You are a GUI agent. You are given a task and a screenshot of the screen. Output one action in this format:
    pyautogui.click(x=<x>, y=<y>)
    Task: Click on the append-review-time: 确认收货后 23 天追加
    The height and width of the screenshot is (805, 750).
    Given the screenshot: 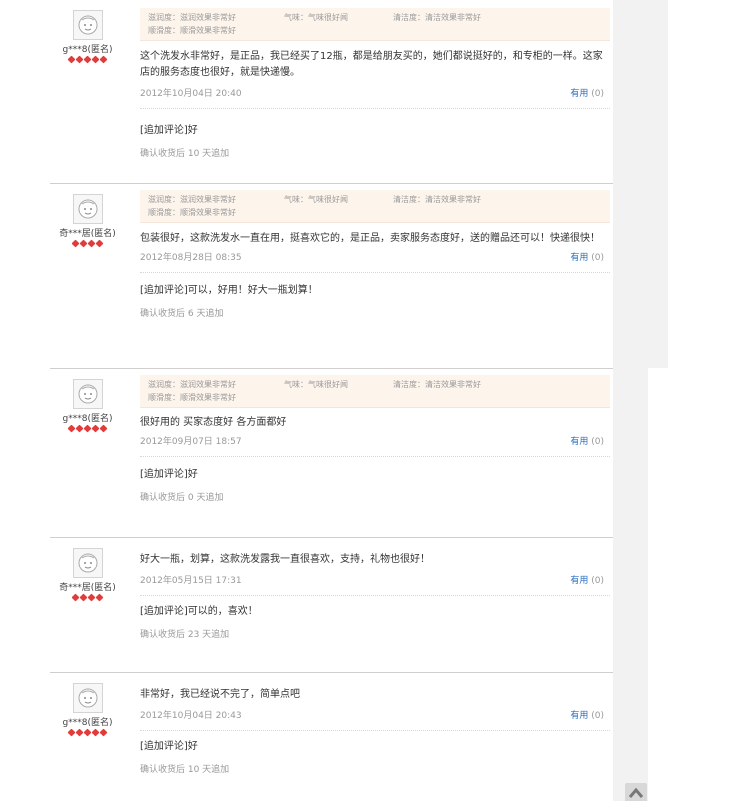 What is the action you would take?
    pyautogui.click(x=185, y=635)
    